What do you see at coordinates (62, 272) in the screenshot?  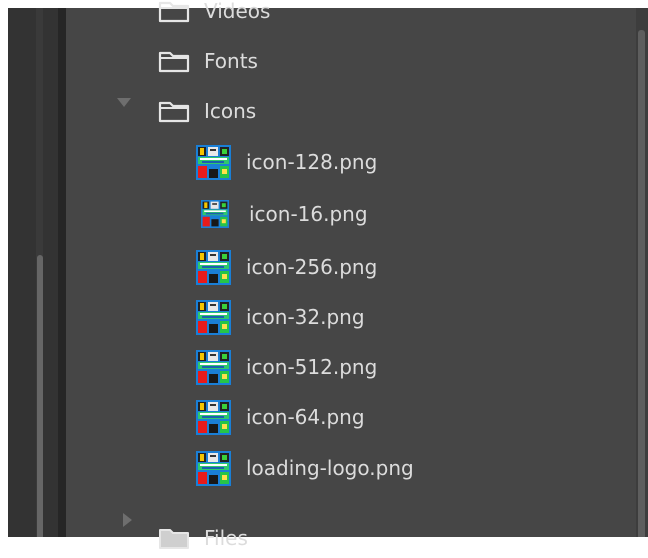 I see `panel-divider` at bounding box center [62, 272].